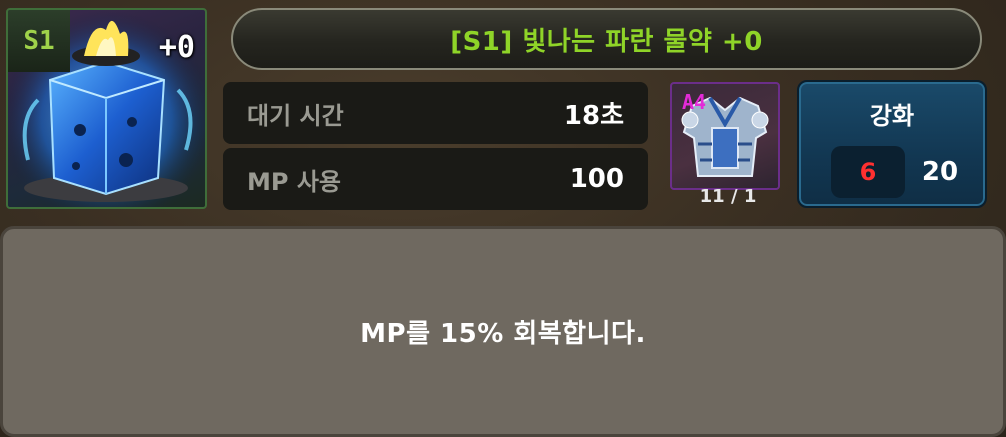  Describe the element at coordinates (728, 196) in the screenshot. I see `equip-count: 11 / 1` at that location.